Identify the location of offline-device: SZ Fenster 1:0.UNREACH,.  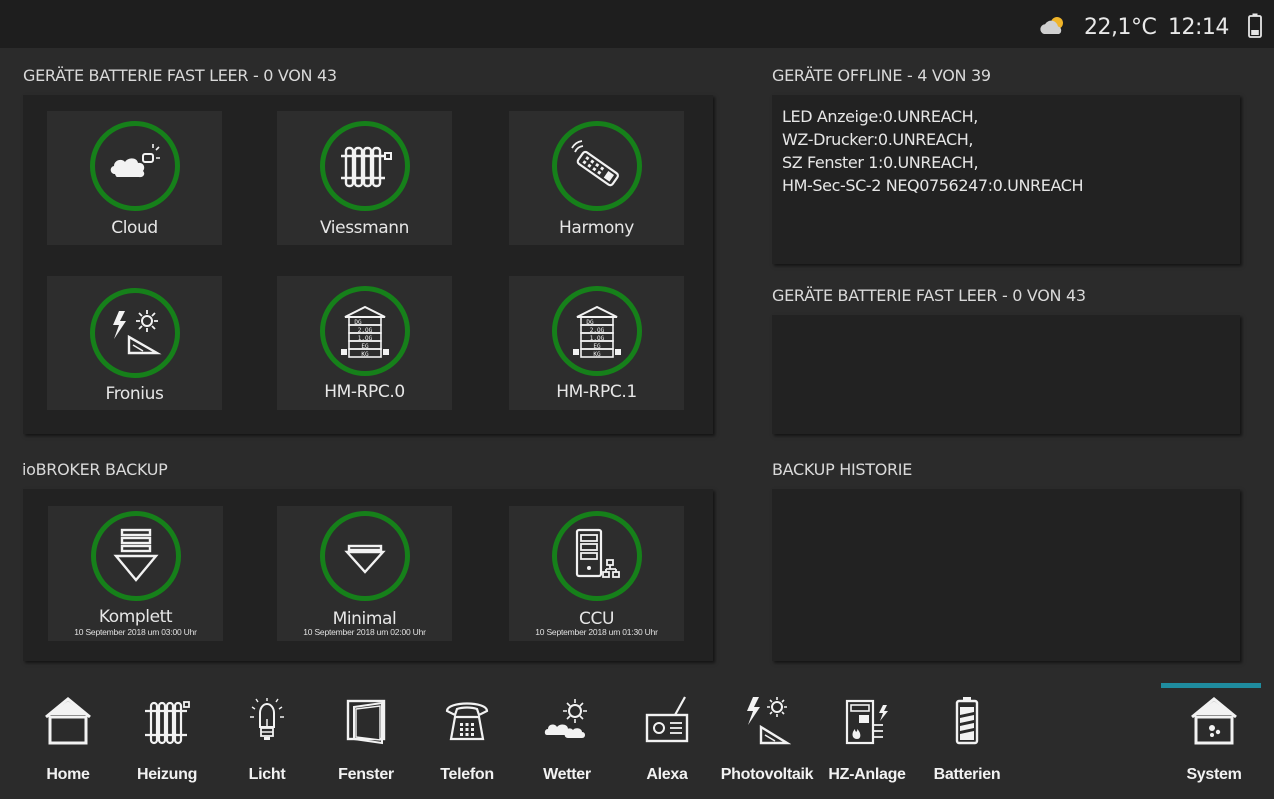
(880, 162).